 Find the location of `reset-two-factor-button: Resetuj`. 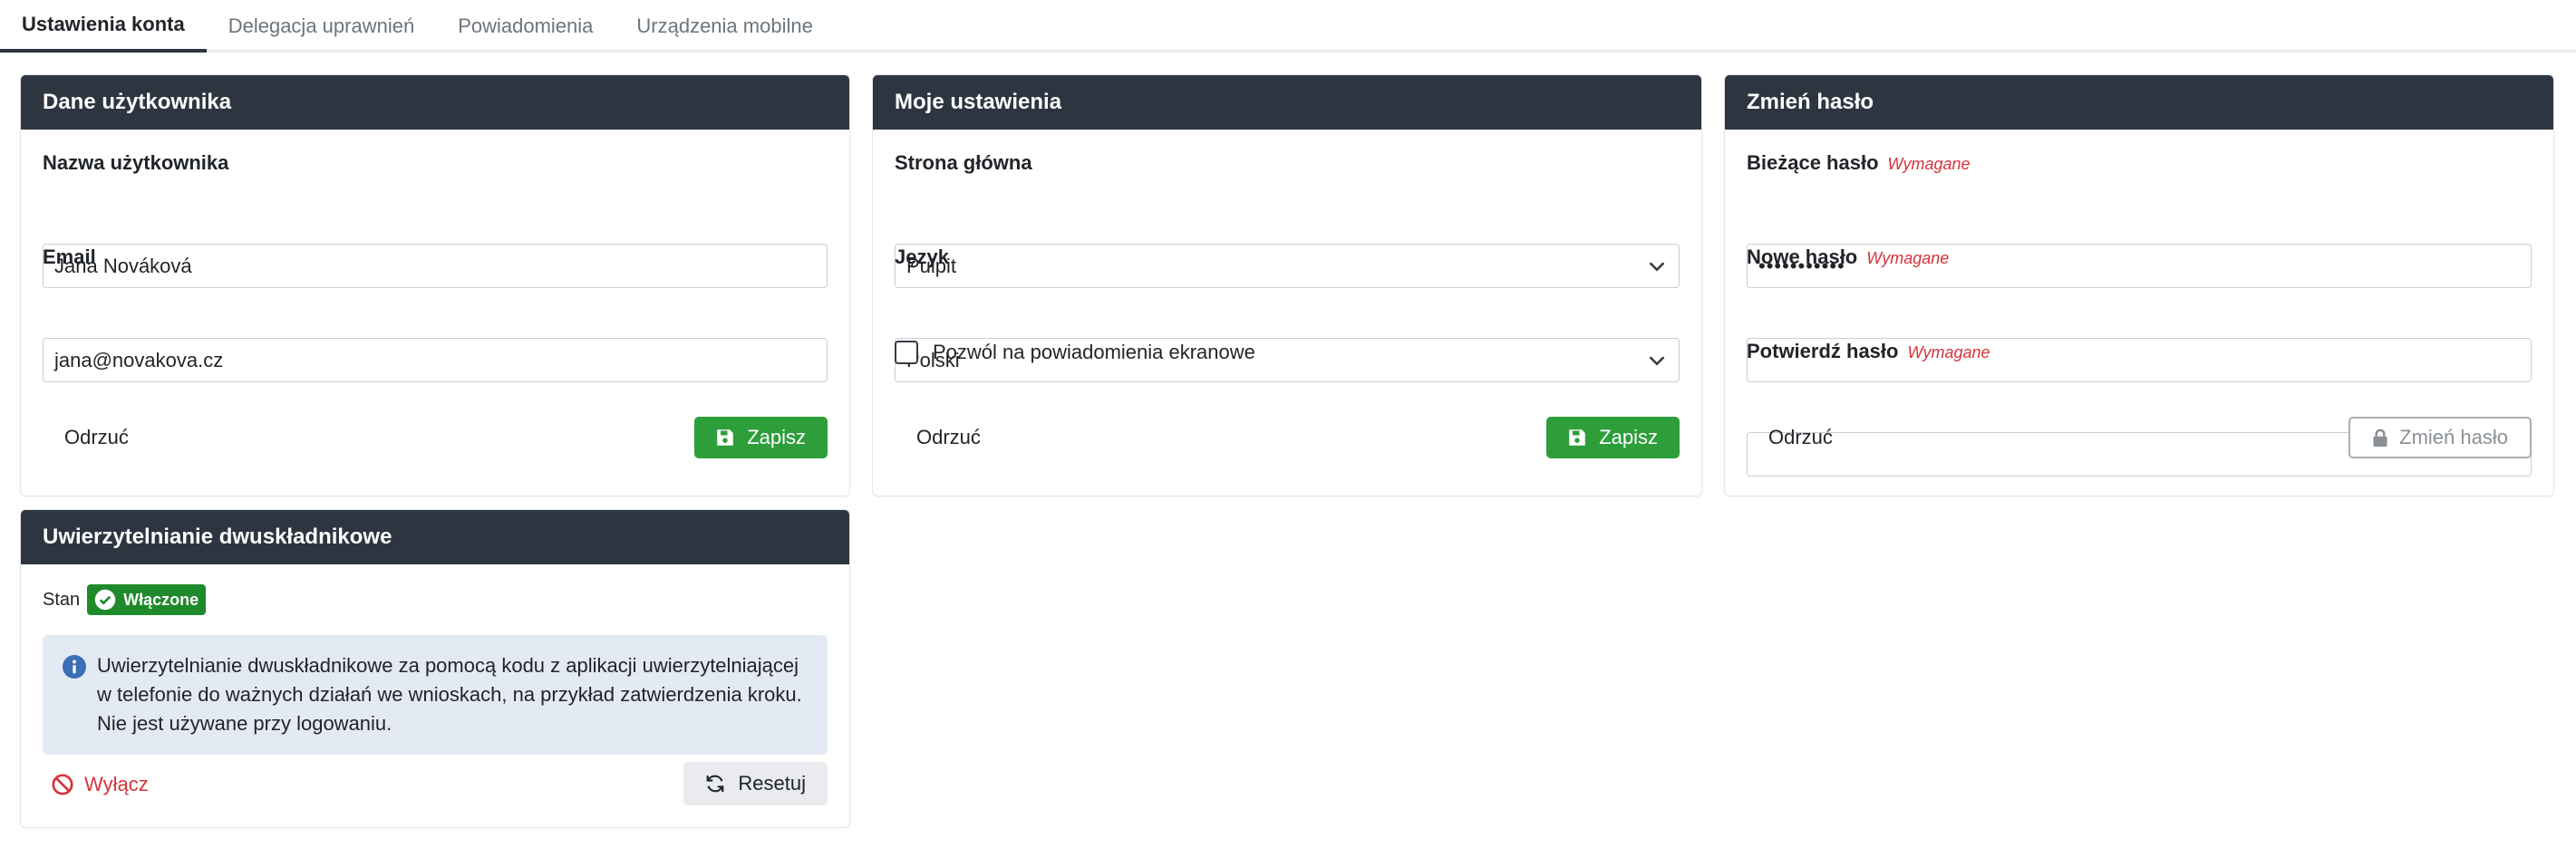

reset-two-factor-button: Resetuj is located at coordinates (755, 783).